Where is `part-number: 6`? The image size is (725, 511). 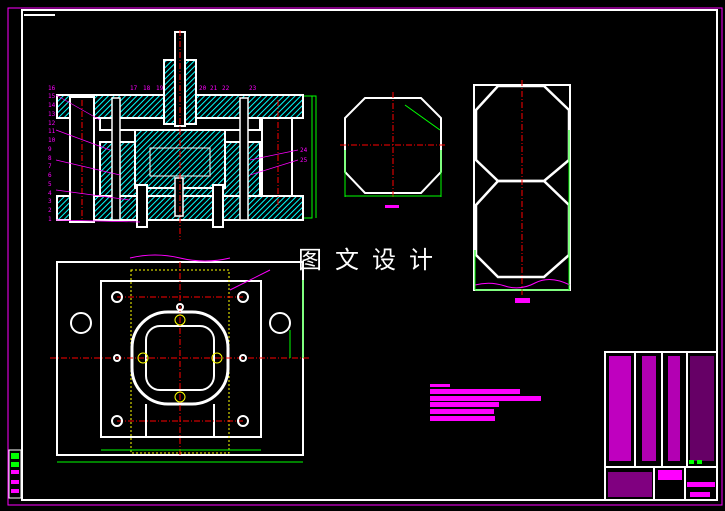
part-number: 6 is located at coordinates (50, 175).